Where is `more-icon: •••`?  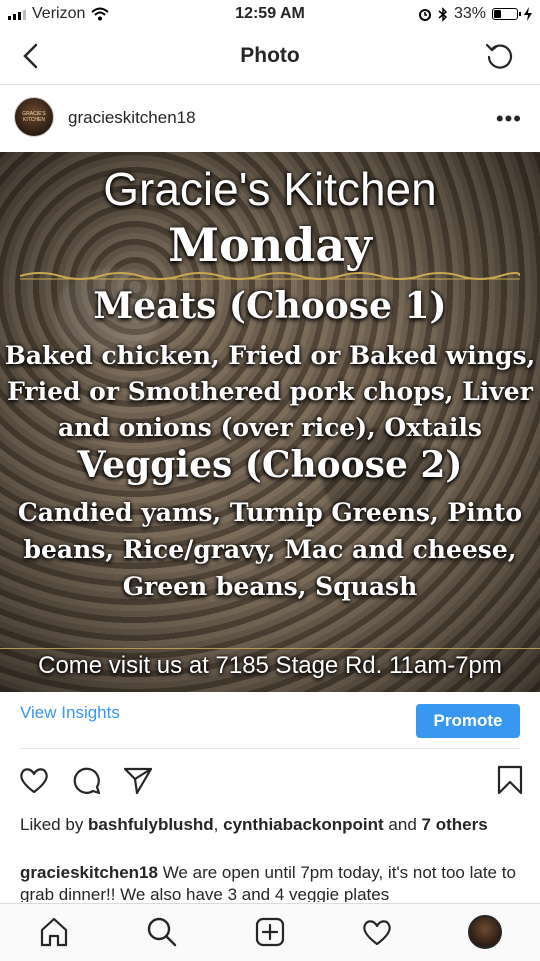 more-icon: ••• is located at coordinates (509, 119).